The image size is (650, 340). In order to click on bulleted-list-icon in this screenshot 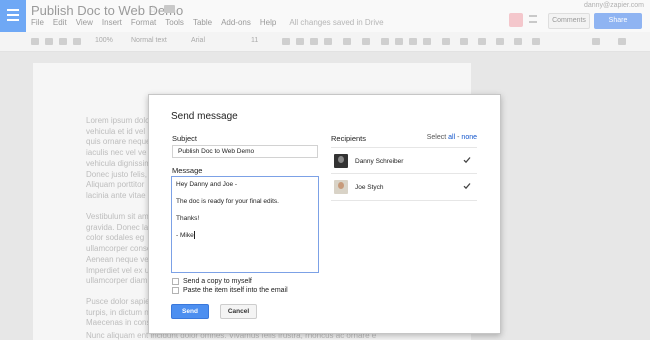, I will do `click(482, 41)`.